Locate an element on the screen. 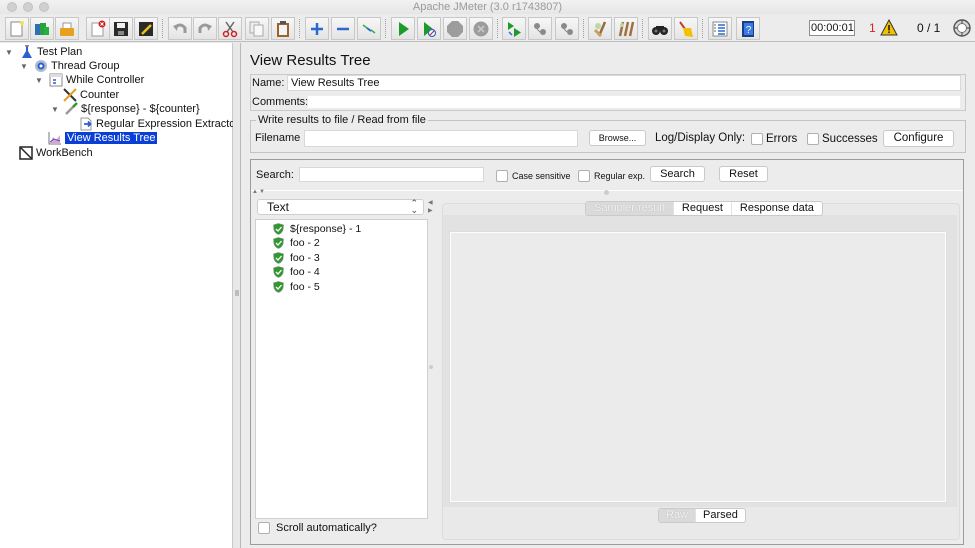  configure-button: Configure is located at coordinates (918, 138).